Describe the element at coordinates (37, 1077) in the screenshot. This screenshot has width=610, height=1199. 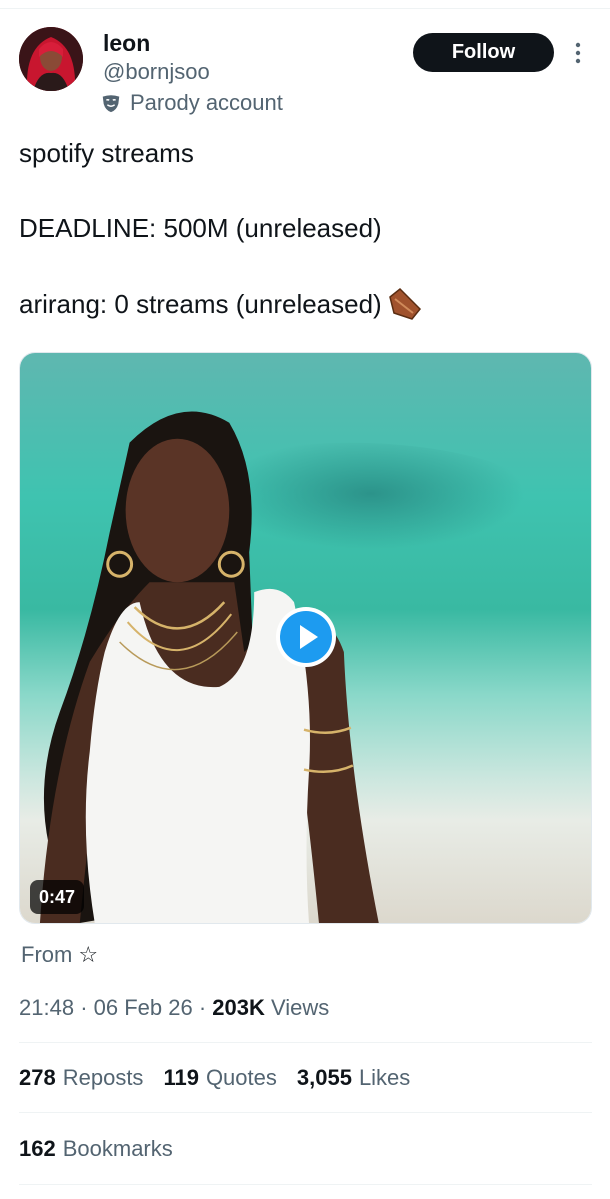
I see `reposts-count: 278` at that location.